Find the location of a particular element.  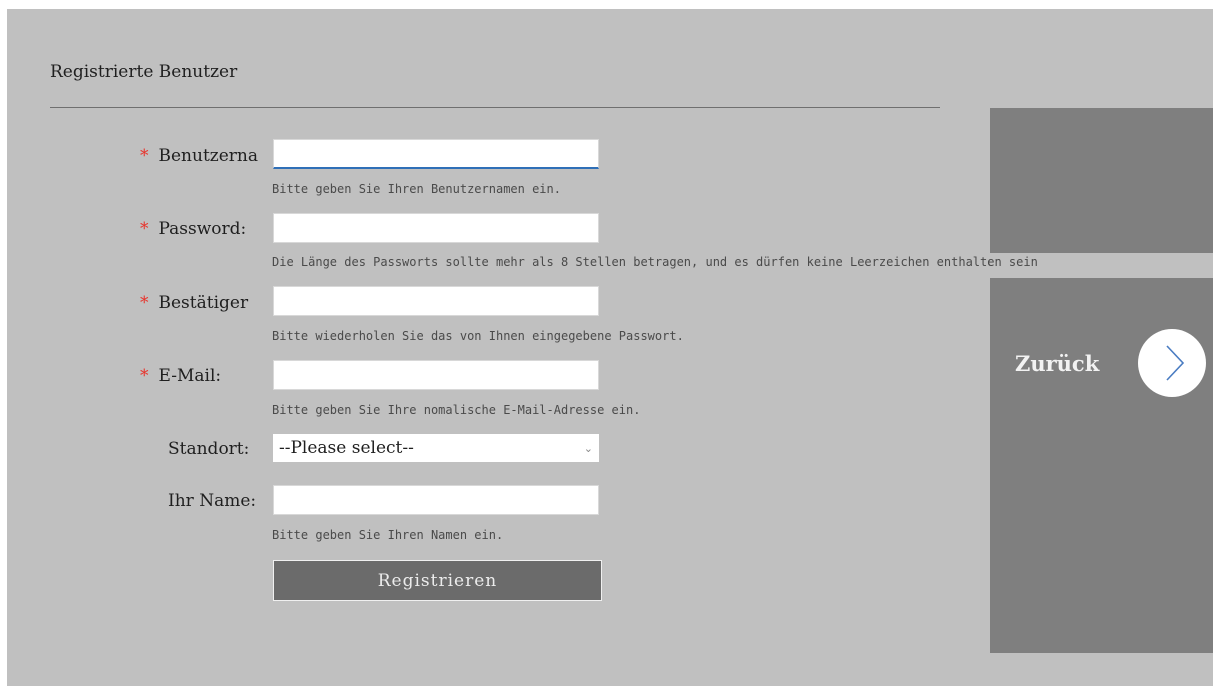

chevron-down-icon: ⌄ is located at coordinates (588, 448).